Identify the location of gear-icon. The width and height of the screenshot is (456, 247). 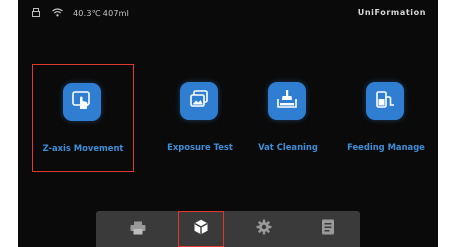
(264, 229).